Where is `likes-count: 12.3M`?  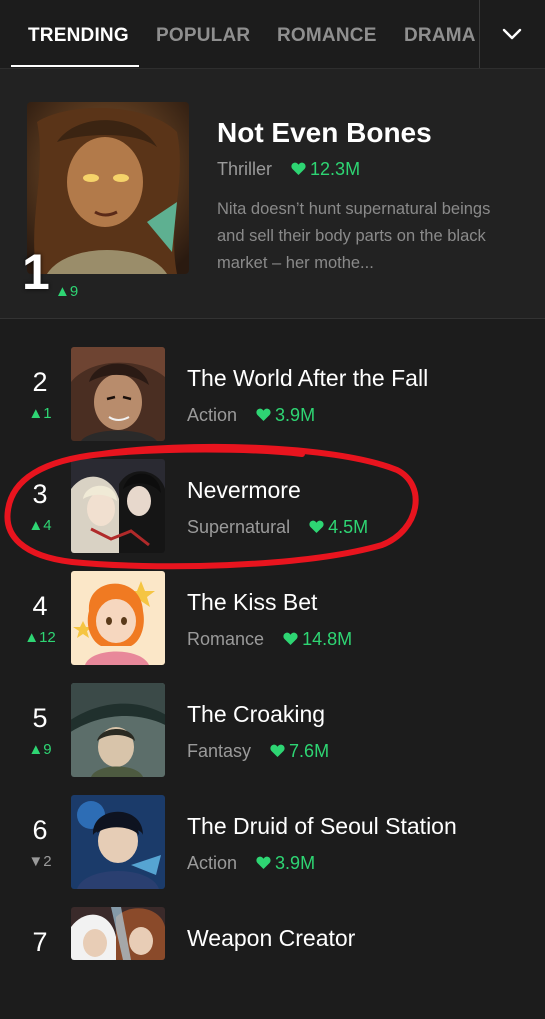
likes-count: 12.3M is located at coordinates (325, 169).